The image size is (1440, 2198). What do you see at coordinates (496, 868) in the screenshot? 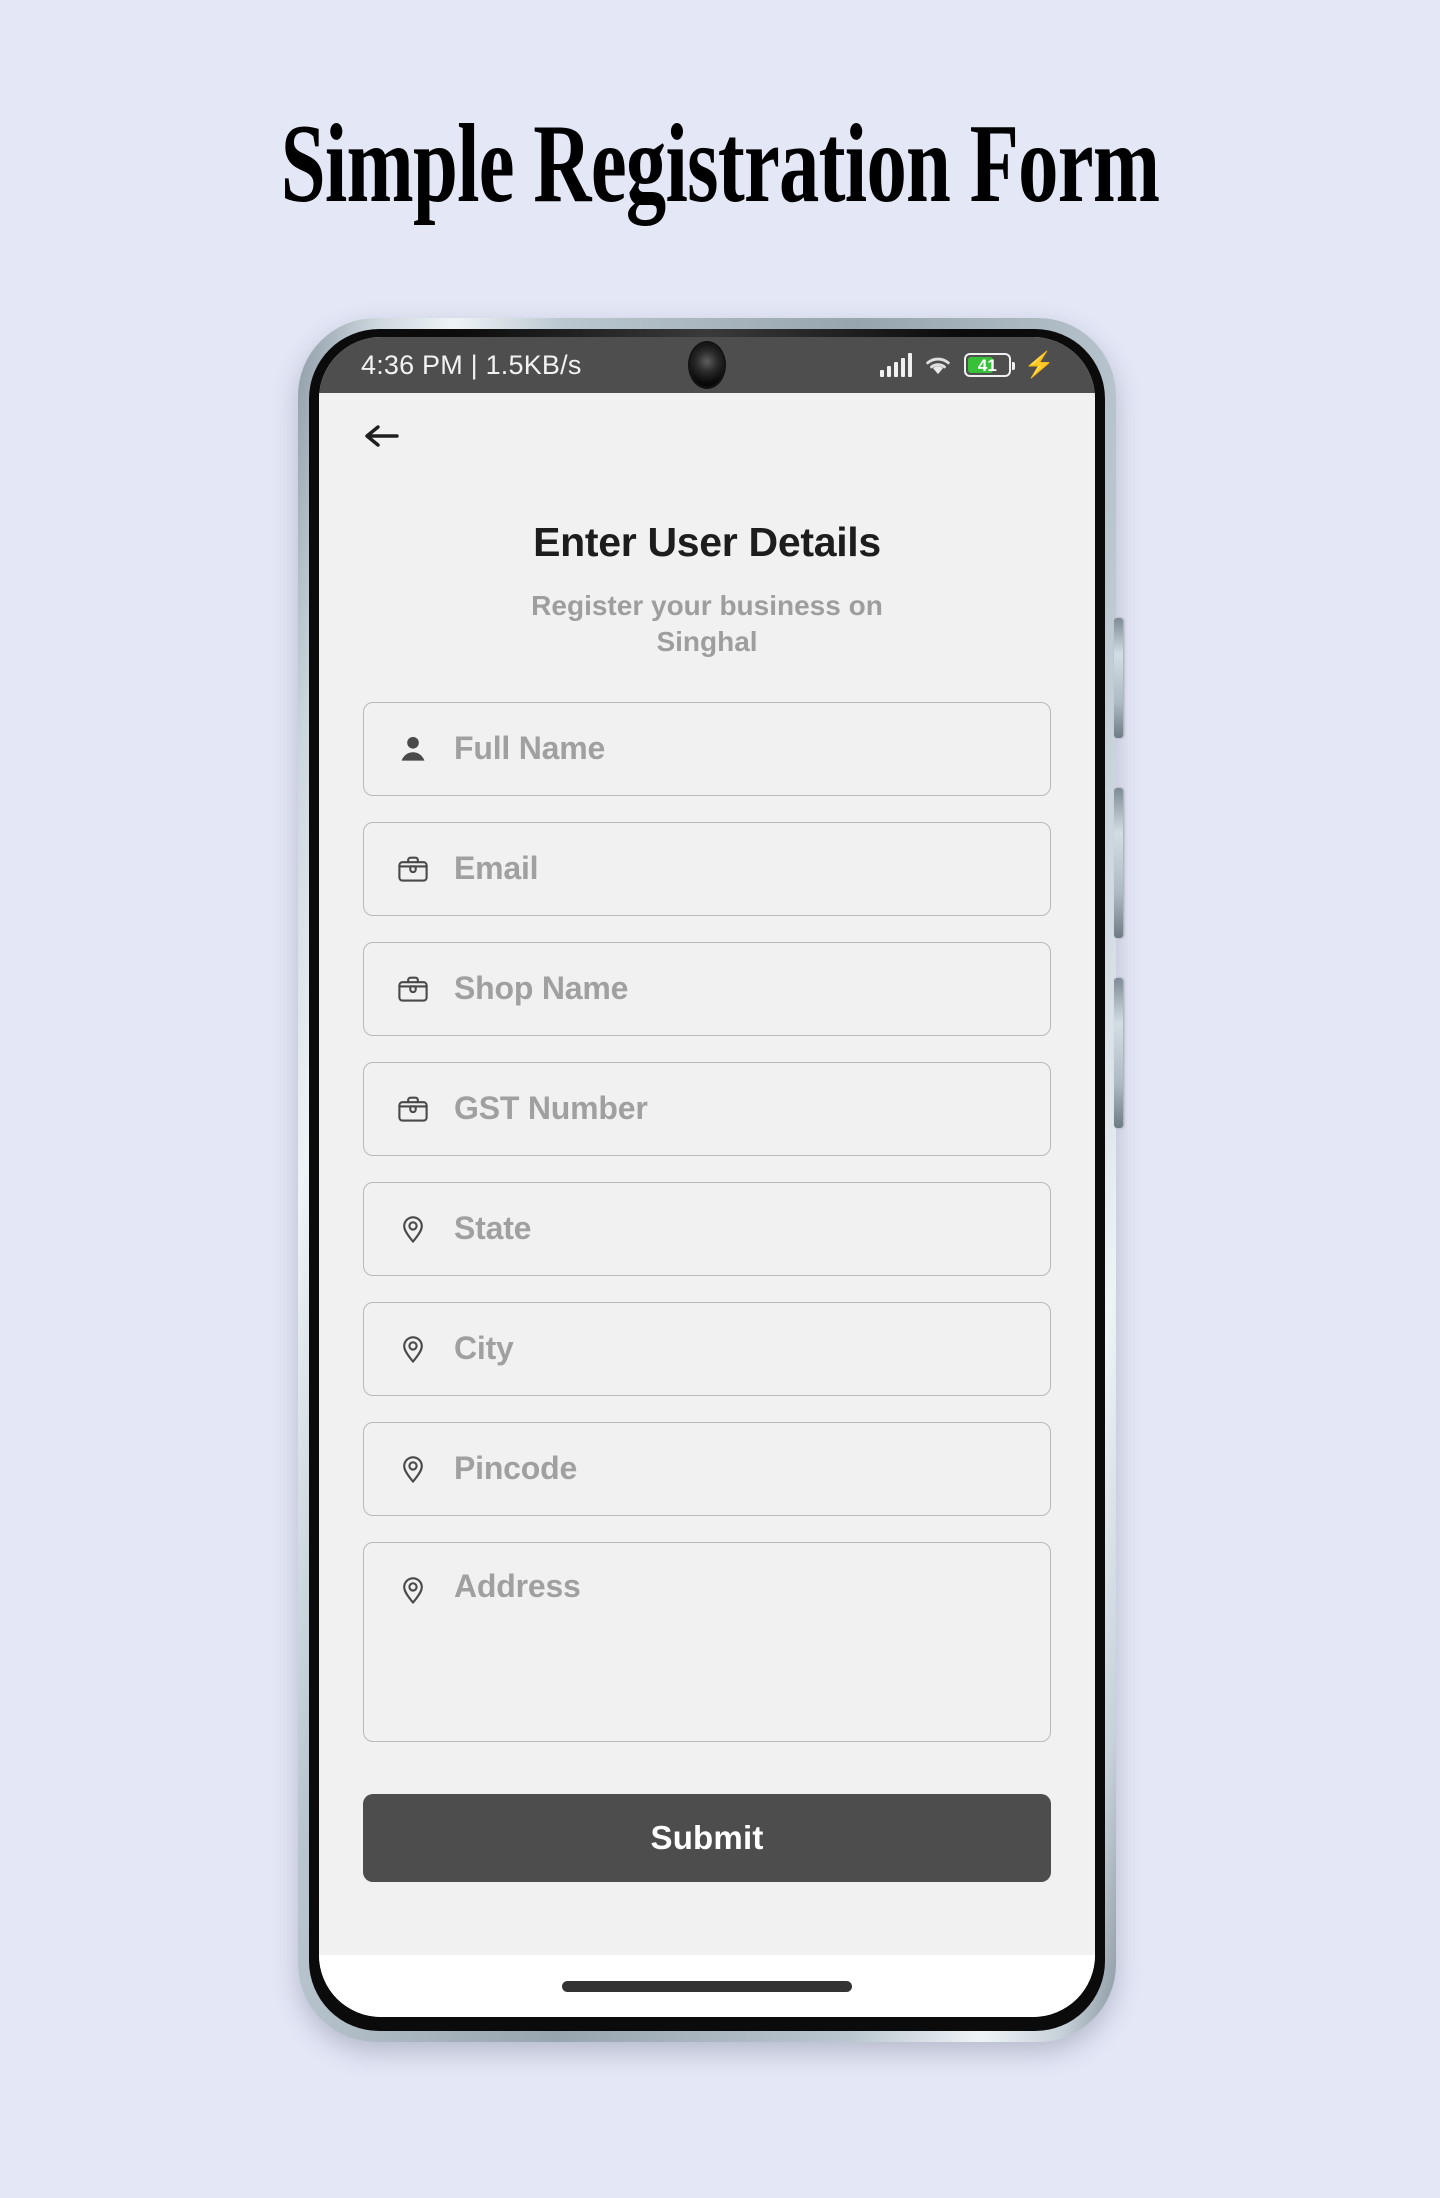
I see `field-email-placeholder: Email` at bounding box center [496, 868].